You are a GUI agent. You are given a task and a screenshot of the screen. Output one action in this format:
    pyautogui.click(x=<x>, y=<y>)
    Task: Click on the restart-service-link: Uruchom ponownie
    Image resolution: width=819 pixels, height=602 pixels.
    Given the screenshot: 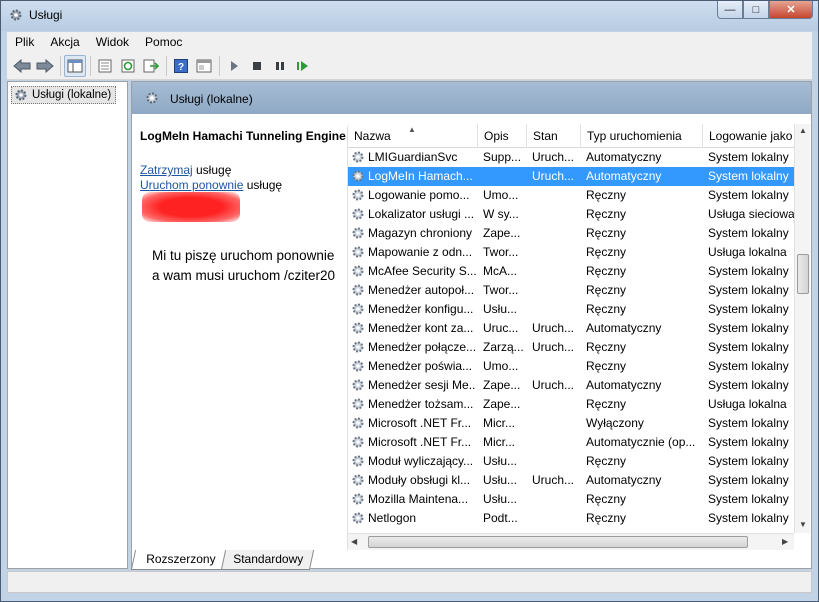 What is the action you would take?
    pyautogui.click(x=191, y=185)
    